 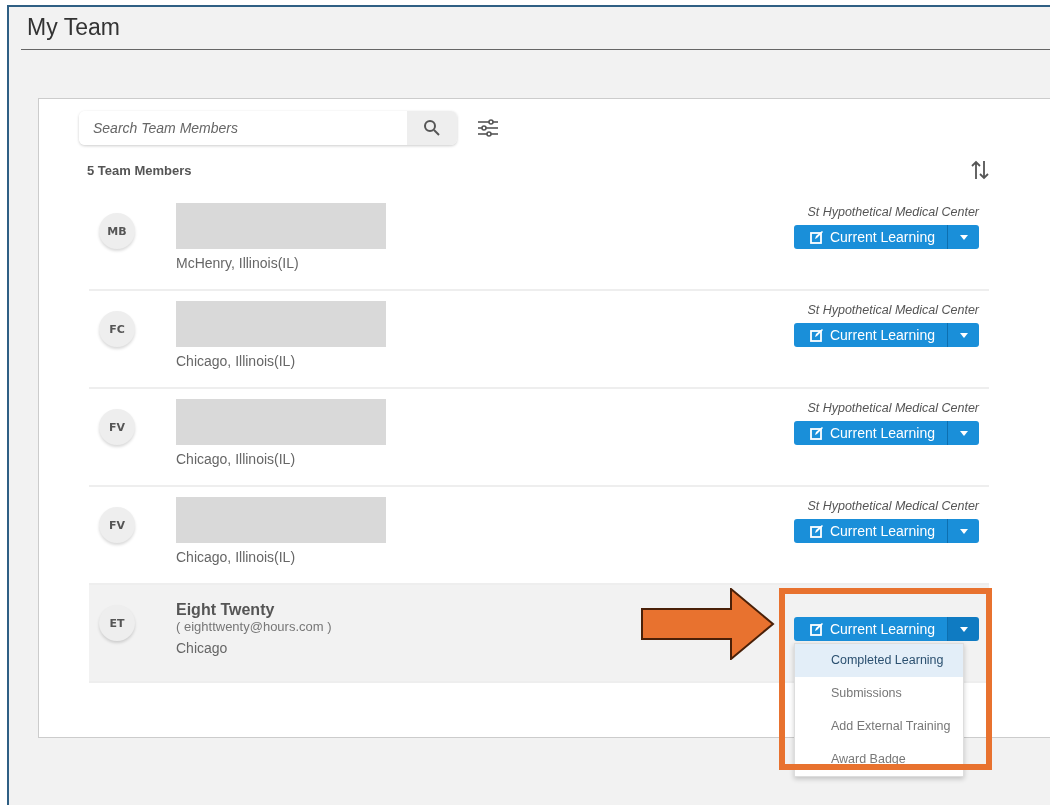 What do you see at coordinates (980, 170) in the screenshot?
I see `sort-icon` at bounding box center [980, 170].